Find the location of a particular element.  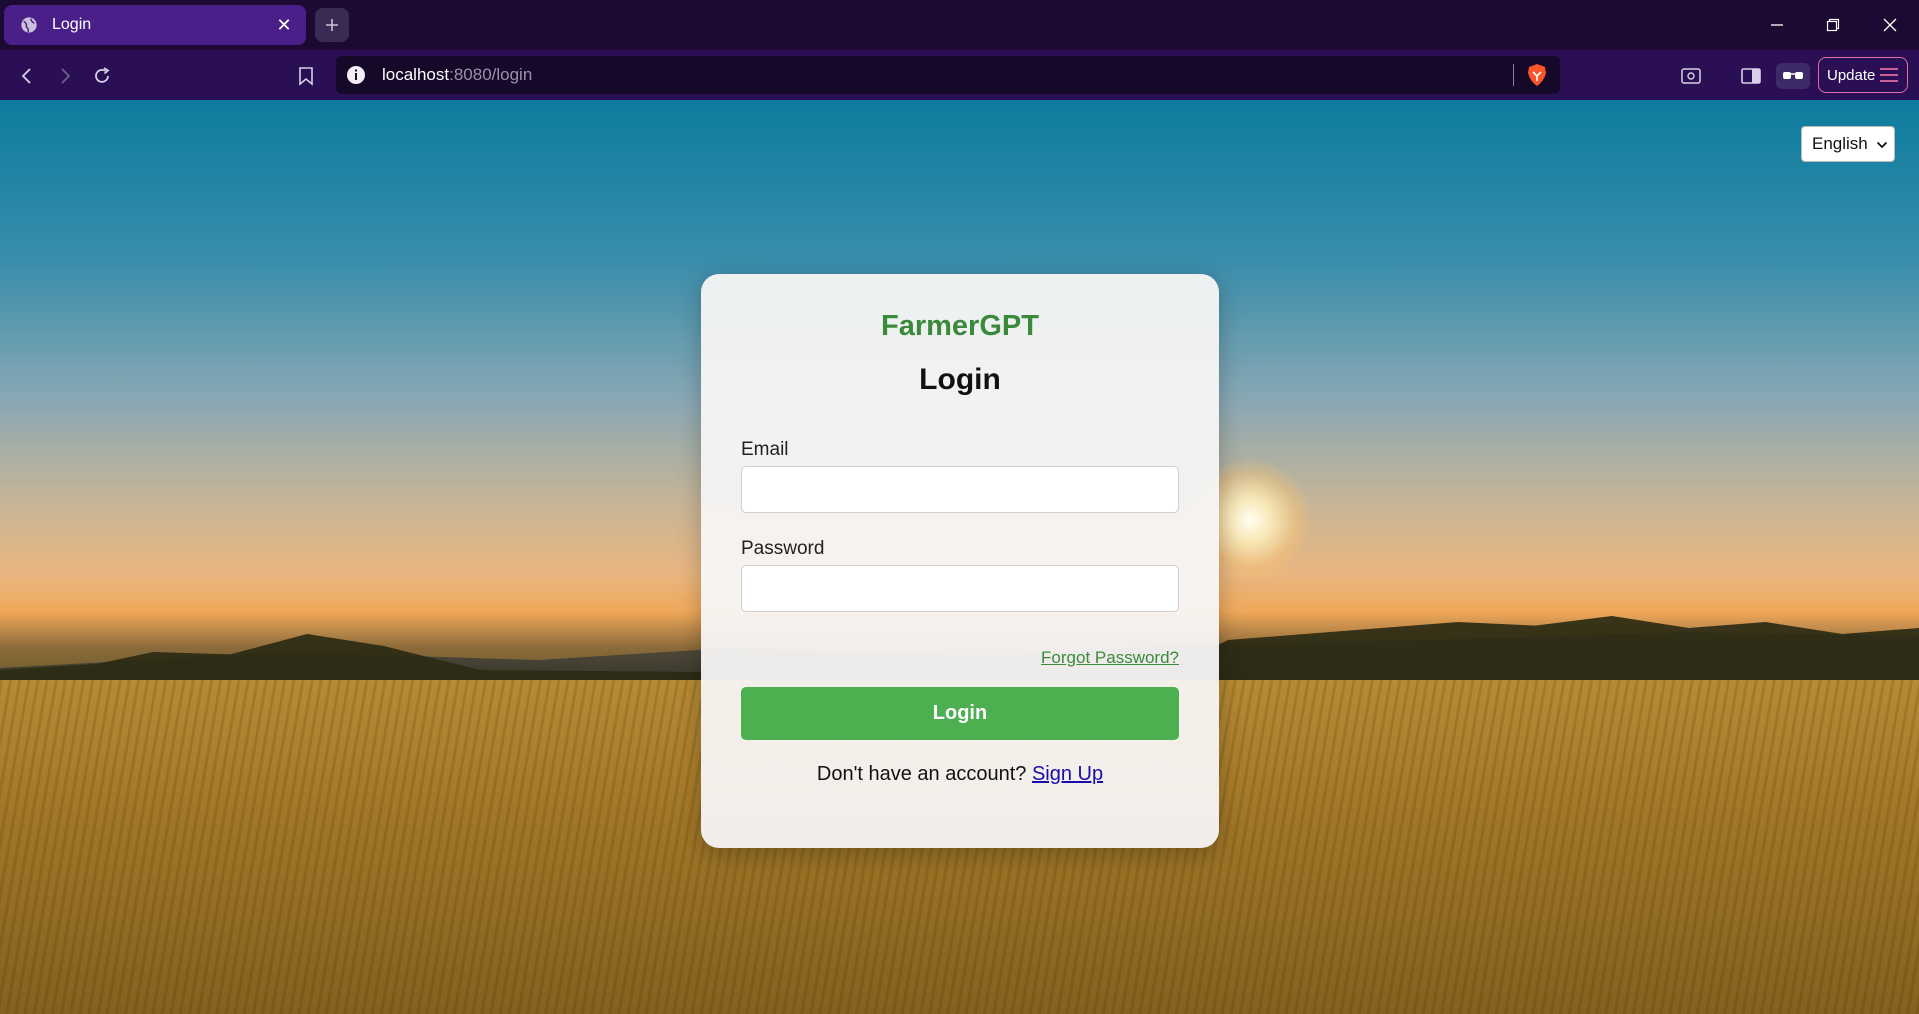

back-button is located at coordinates (27, 76).